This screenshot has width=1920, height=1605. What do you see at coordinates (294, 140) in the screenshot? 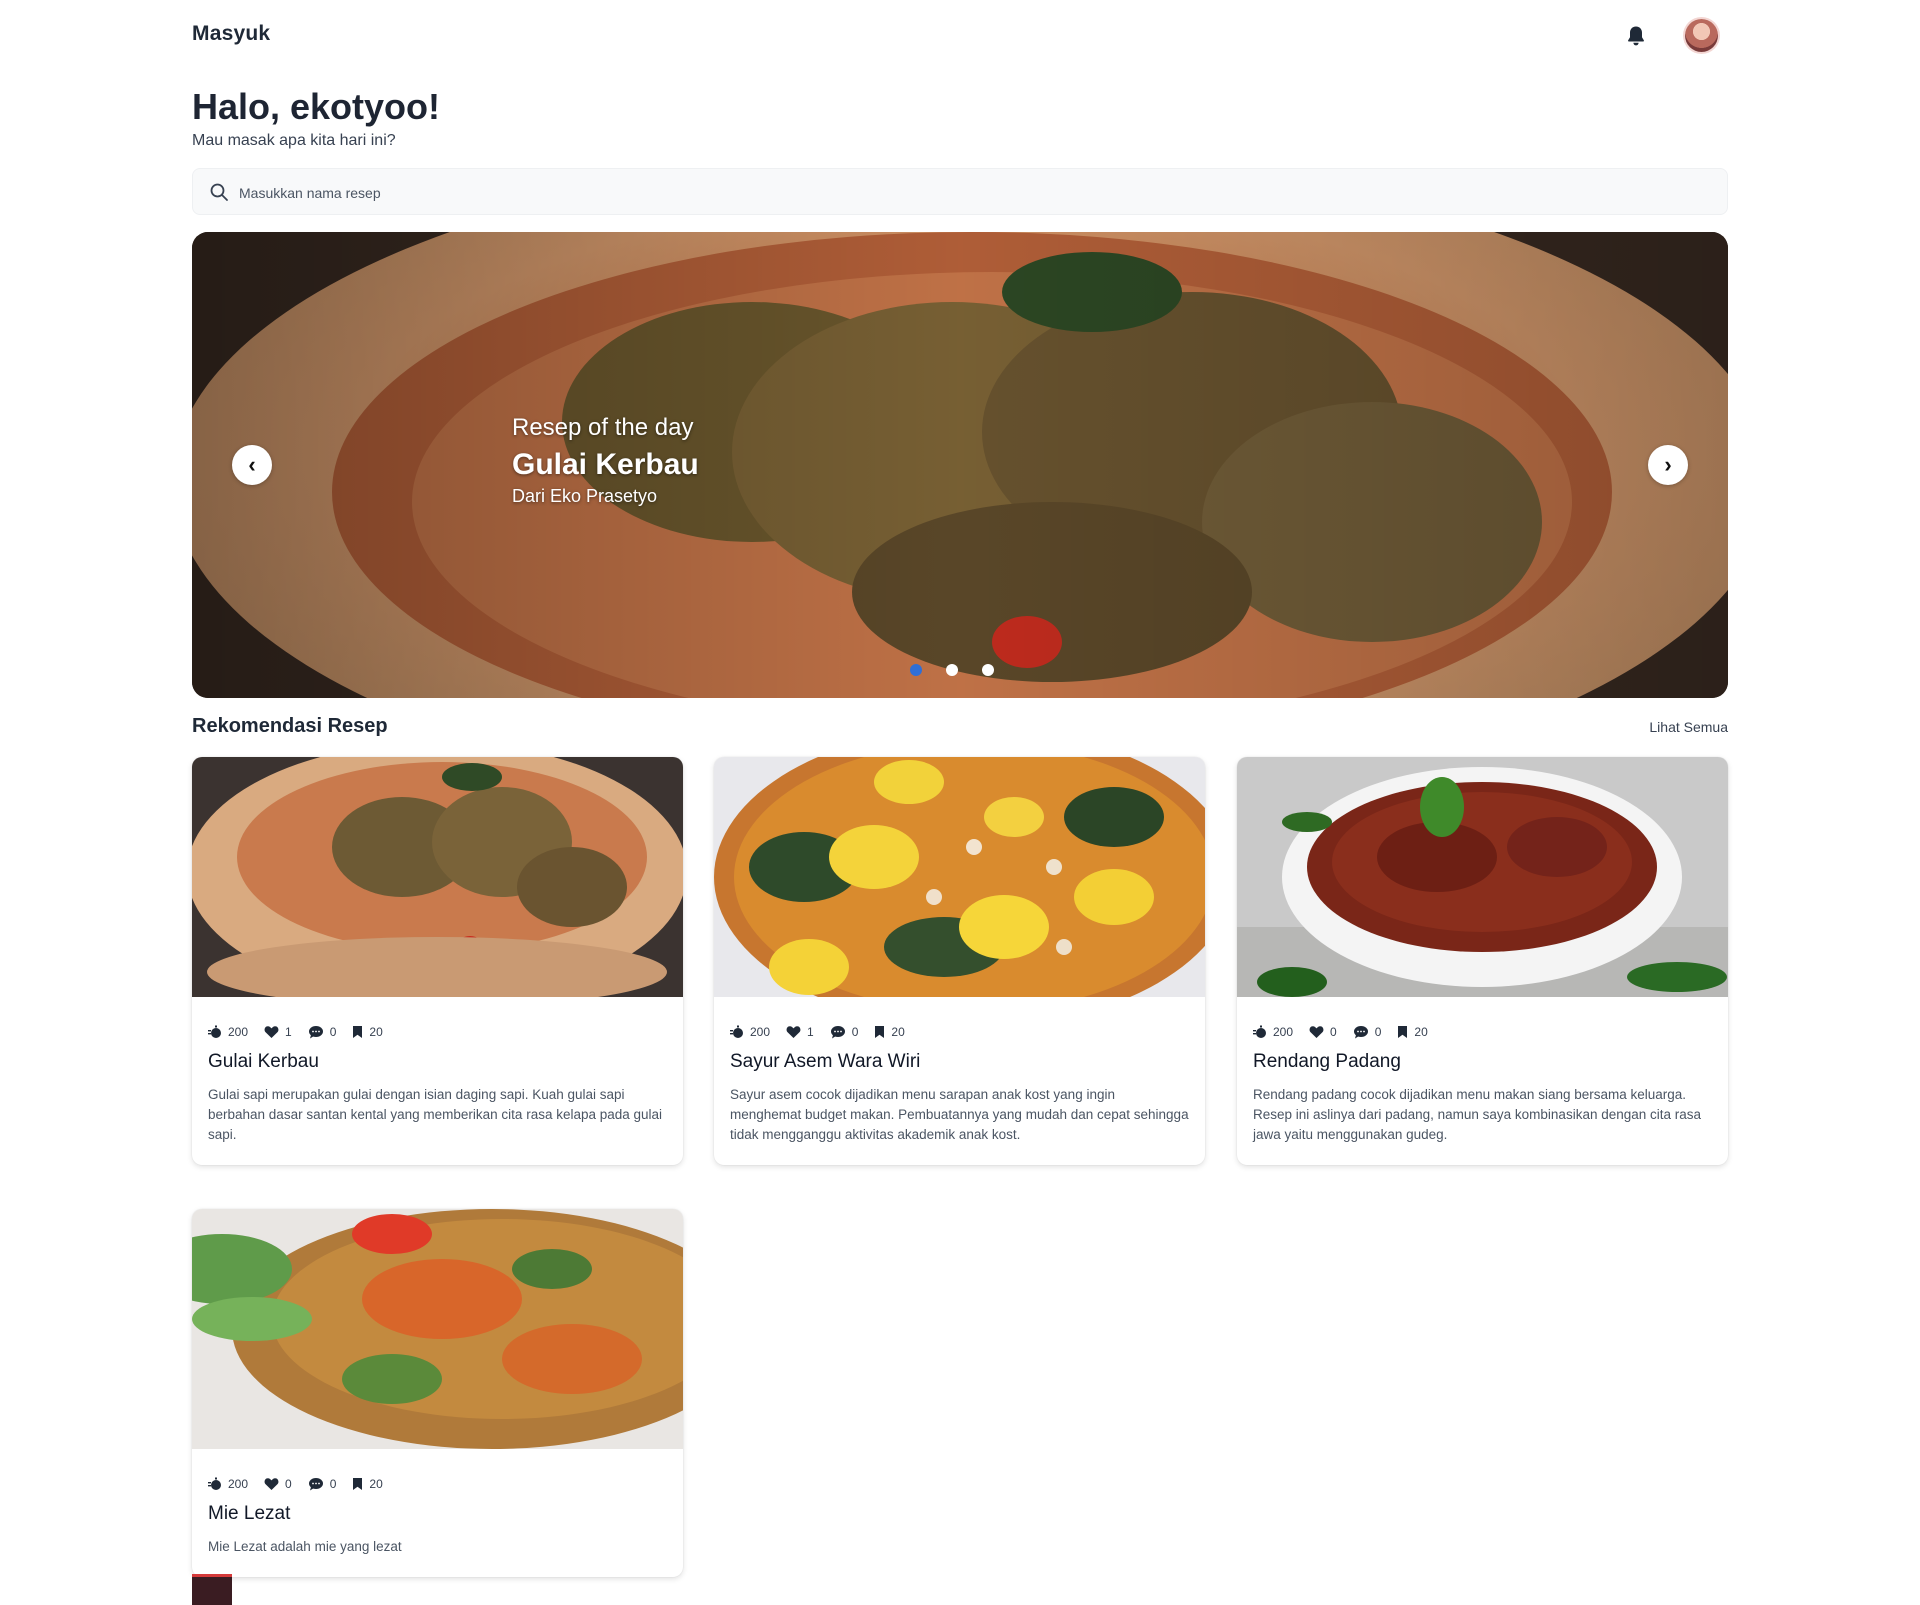
I see `greeting-subtitle: Mau masak apa kita hari ini?` at bounding box center [294, 140].